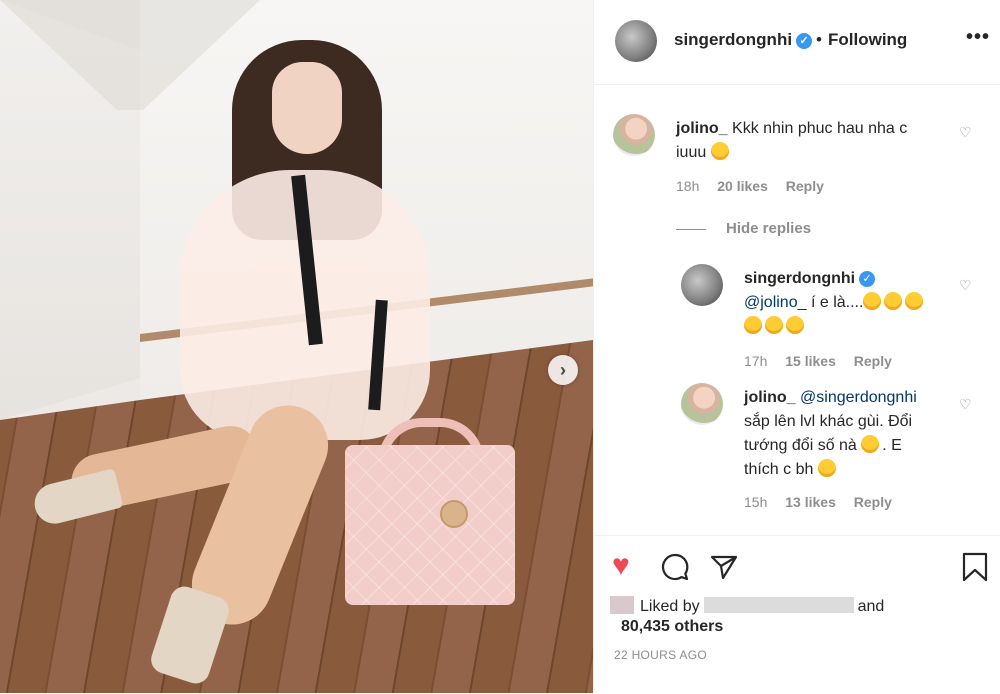  Describe the element at coordinates (975, 566) in the screenshot. I see `bookmark-icon` at that location.